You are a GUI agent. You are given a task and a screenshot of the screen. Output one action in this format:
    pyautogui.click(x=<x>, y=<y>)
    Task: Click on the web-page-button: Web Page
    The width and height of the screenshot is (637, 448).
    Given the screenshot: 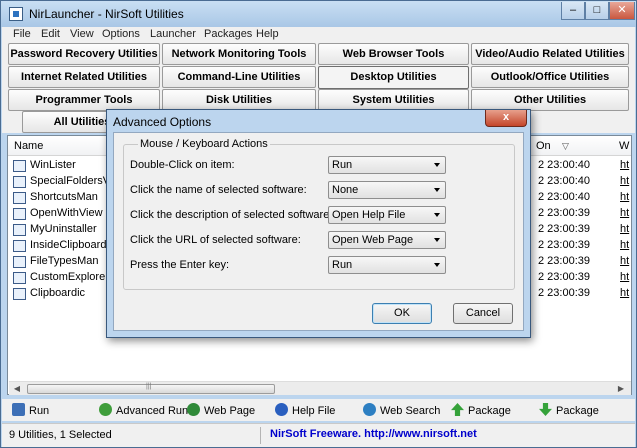 What is the action you would take?
    pyautogui.click(x=221, y=410)
    